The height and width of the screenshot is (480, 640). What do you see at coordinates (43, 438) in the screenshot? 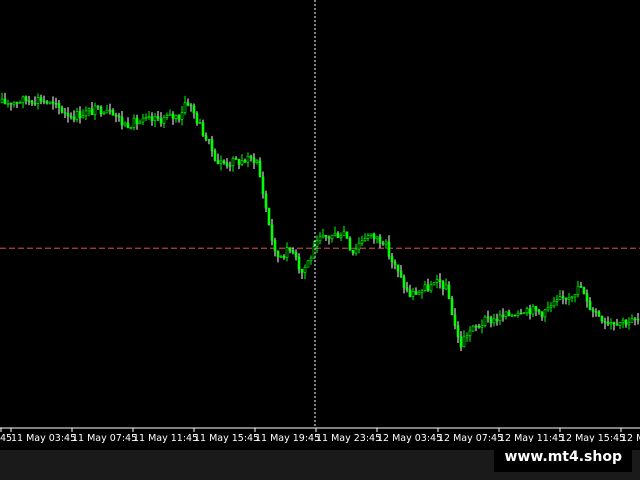
I see `x-tick-label: 11 May 03:45` at bounding box center [43, 438].